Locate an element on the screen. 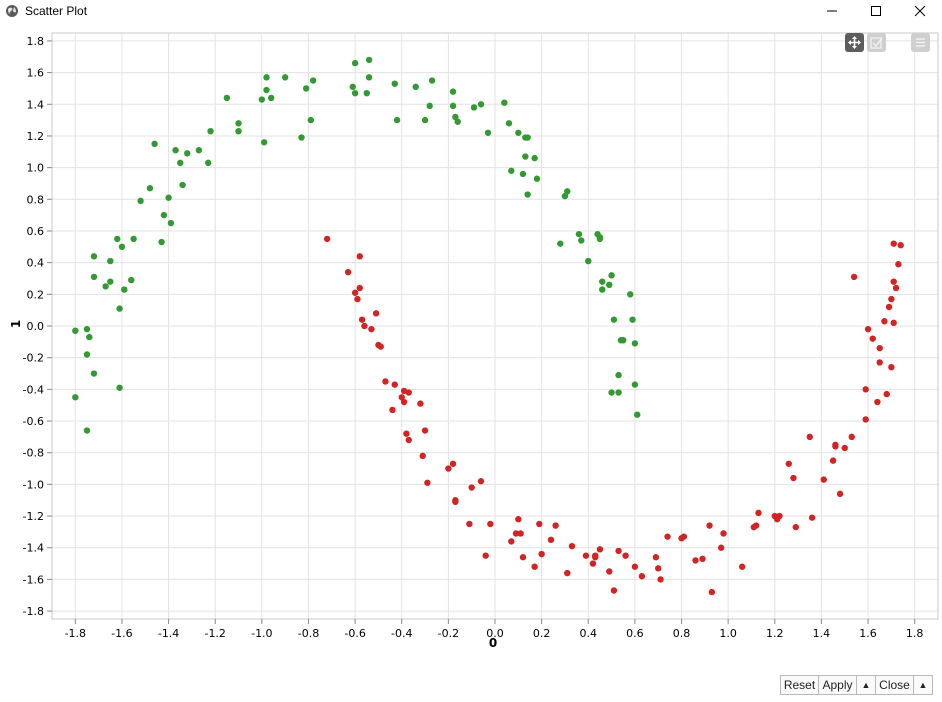  x-tick-label: -0.8 is located at coordinates (308, 633).